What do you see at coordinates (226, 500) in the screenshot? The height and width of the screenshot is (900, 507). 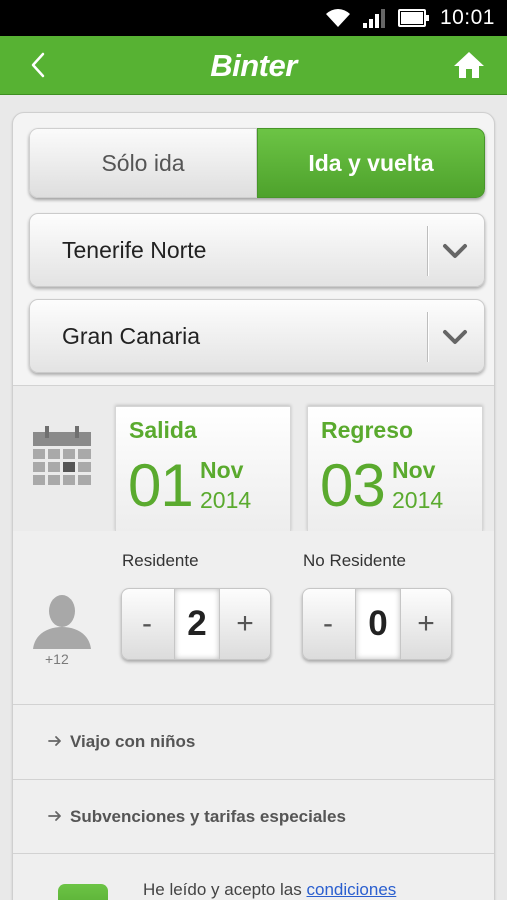 I see `departure-year: 2014` at bounding box center [226, 500].